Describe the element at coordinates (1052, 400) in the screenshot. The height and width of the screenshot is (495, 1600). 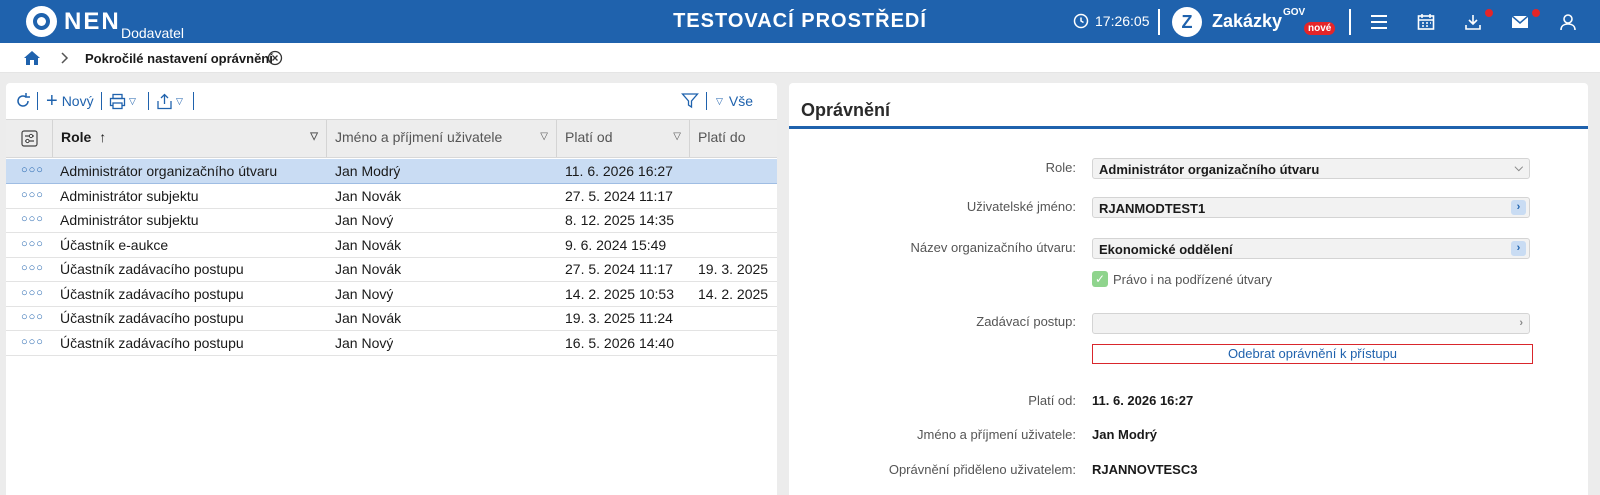
I see `valid-from-label: Platí od:` at that location.